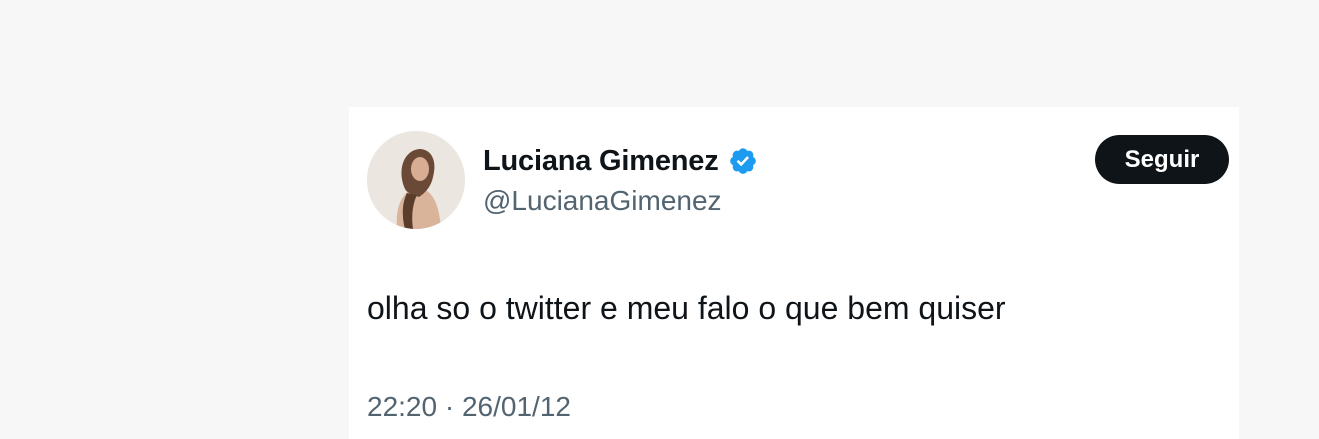 The width and height of the screenshot is (1319, 439). What do you see at coordinates (602, 201) in the screenshot?
I see `author-handle: @LucianaGimenez` at bounding box center [602, 201].